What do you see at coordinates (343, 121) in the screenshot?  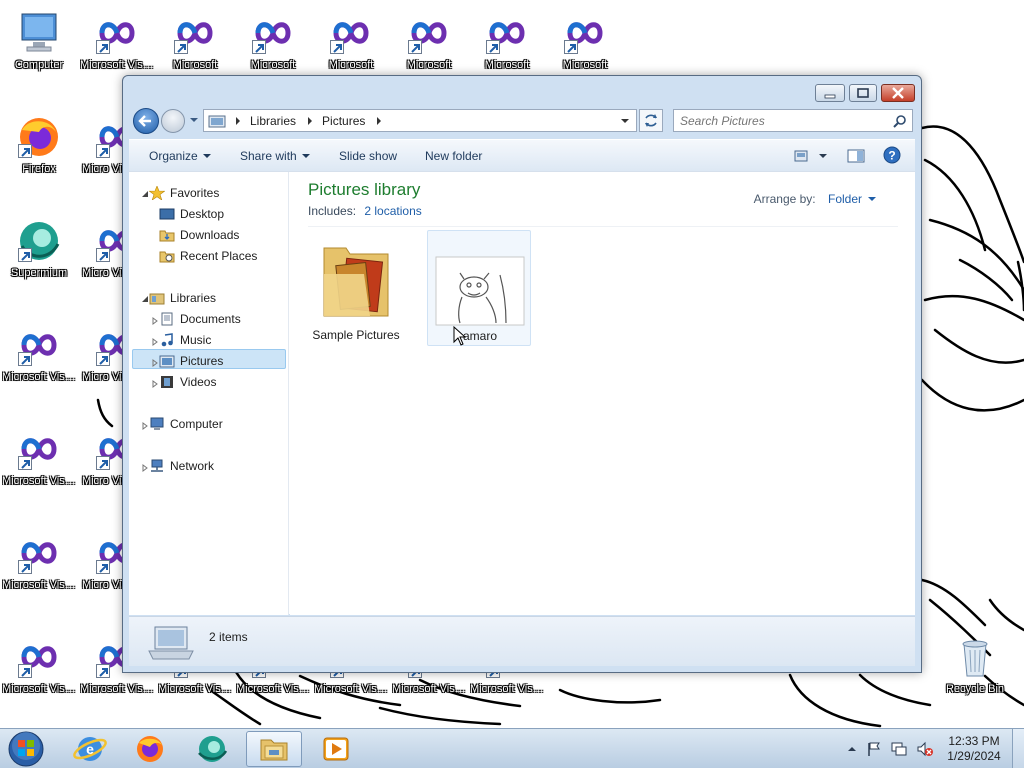 I see `breadcrumb-pictures: Pictures` at bounding box center [343, 121].